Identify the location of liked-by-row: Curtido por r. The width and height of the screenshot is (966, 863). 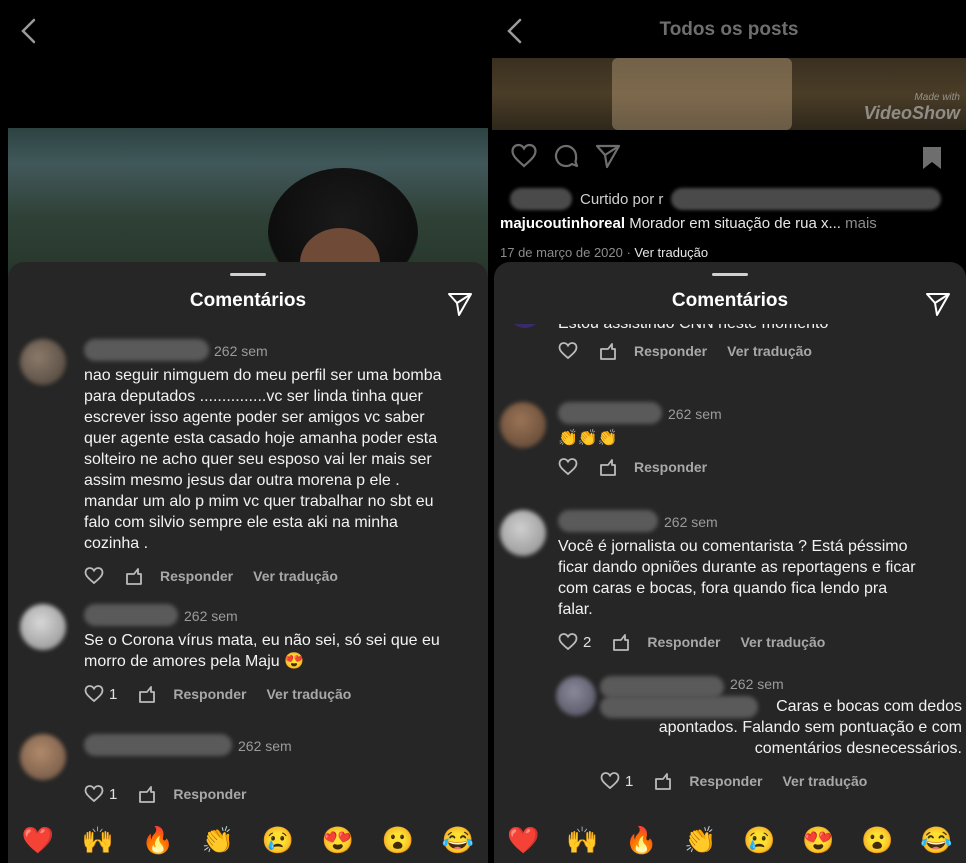
(726, 199).